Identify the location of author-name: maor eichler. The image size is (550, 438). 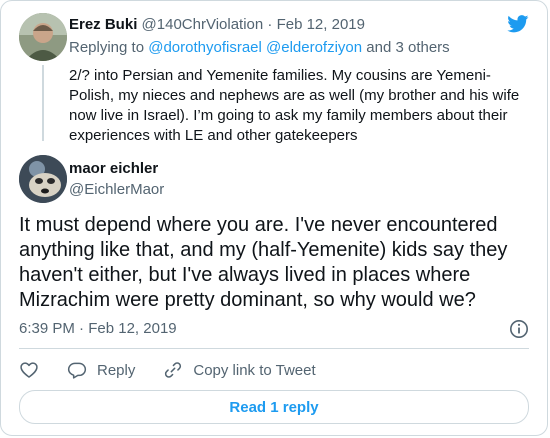
(113, 168).